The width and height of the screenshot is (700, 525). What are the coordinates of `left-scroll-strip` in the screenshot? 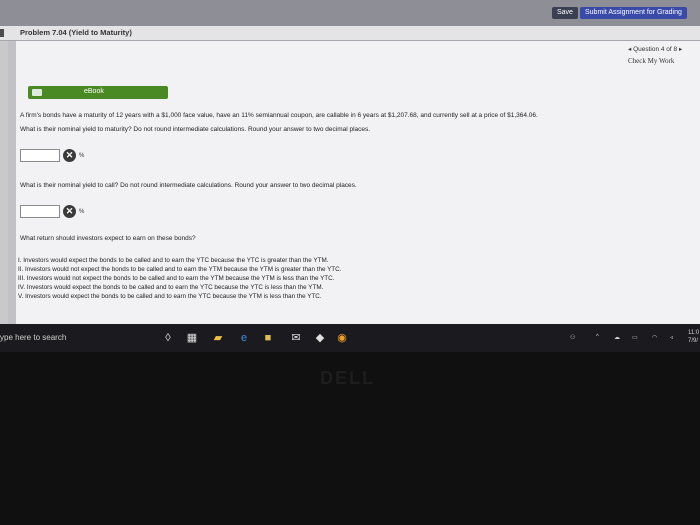 It's located at (12, 182).